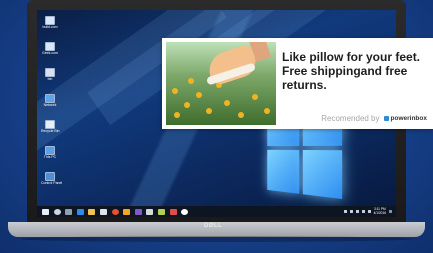 The height and width of the screenshot is (253, 433). I want to click on ad-attribution: Recomended by powerinbox, so click(374, 118).